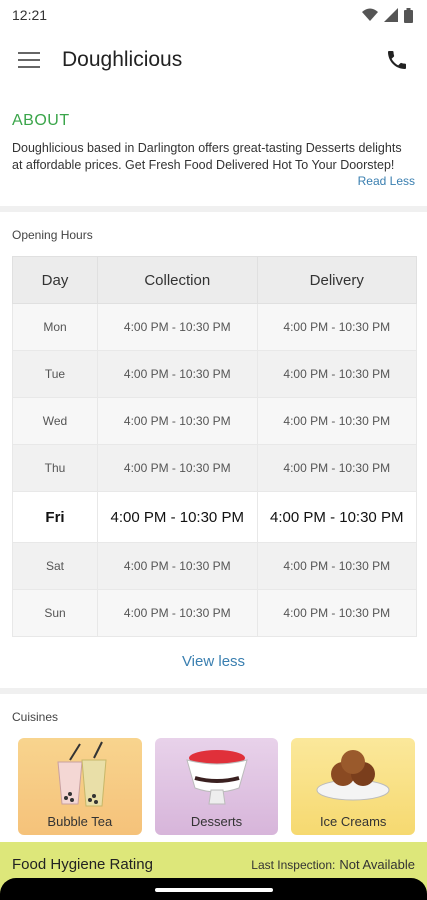 The image size is (427, 900). Describe the element at coordinates (52, 235) in the screenshot. I see `opening-hours-title: Opening Hours` at that location.